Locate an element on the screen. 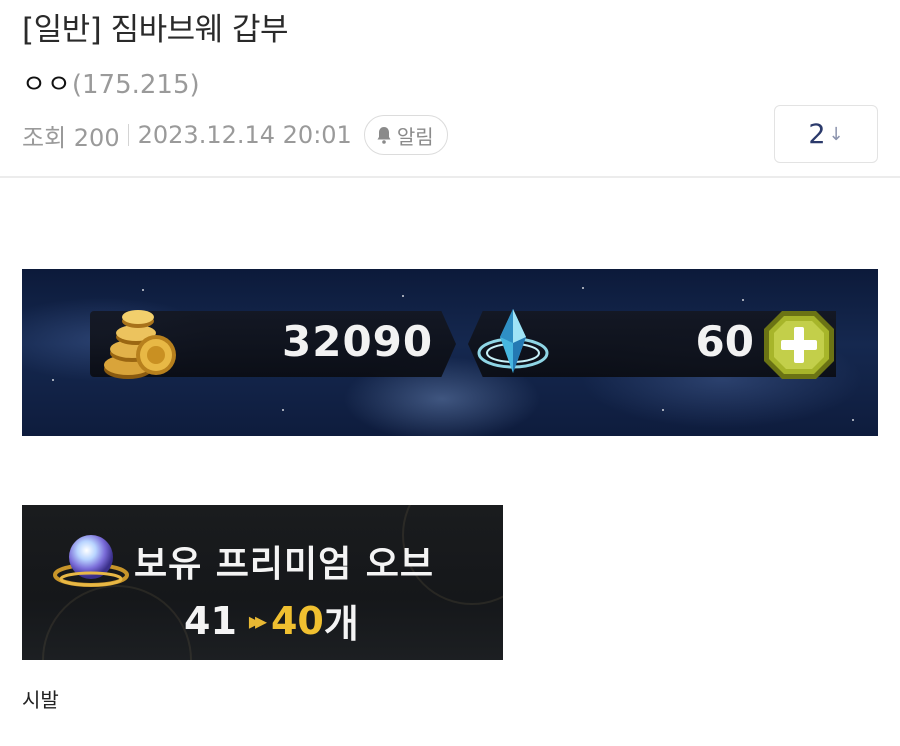 The image size is (900, 746). gold-amount: 32090 is located at coordinates (358, 341).